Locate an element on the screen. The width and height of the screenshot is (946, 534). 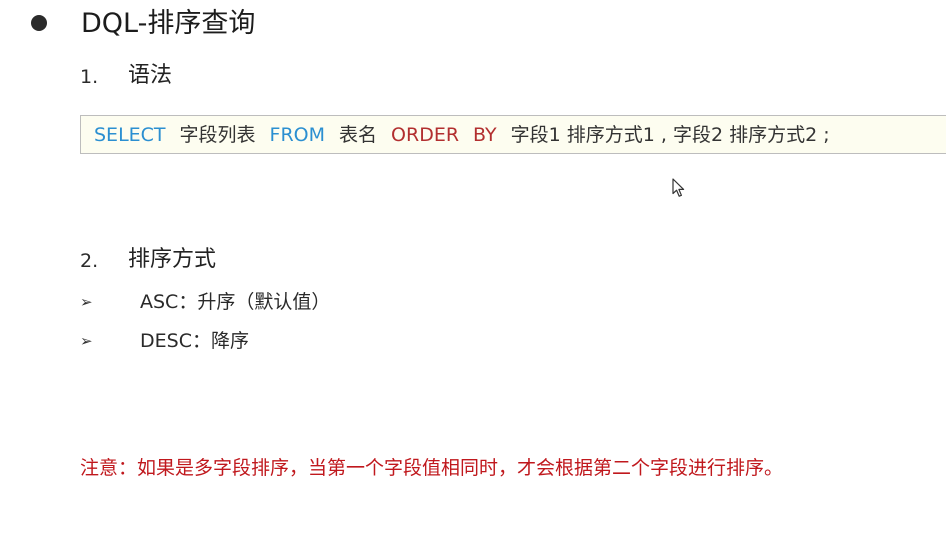
note-text: 注意：如果是多字段排序，当第一个字段值相同时，才会根据第二个字段进行排序。 is located at coordinates (432, 468).